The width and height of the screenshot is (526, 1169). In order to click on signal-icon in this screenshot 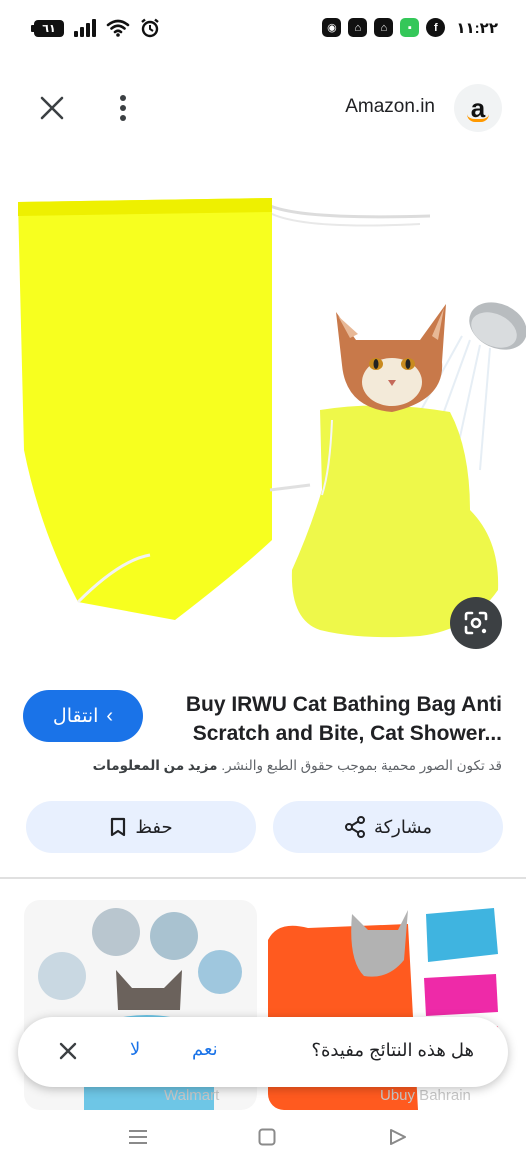, I will do `click(85, 28)`.